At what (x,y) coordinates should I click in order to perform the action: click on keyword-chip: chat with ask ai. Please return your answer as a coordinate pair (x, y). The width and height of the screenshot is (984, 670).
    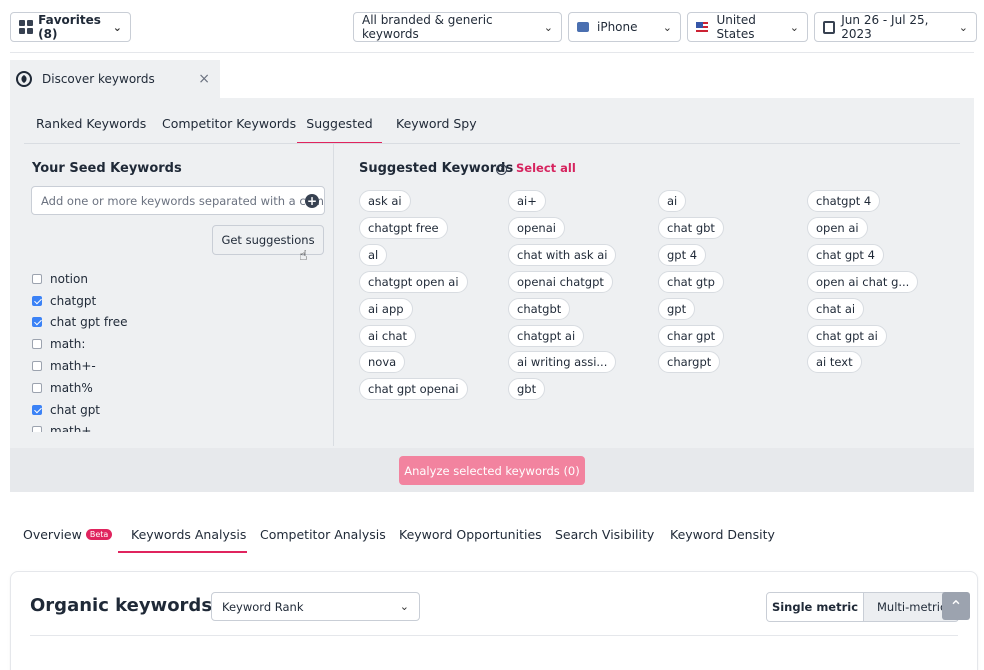
    Looking at the image, I should click on (562, 254).